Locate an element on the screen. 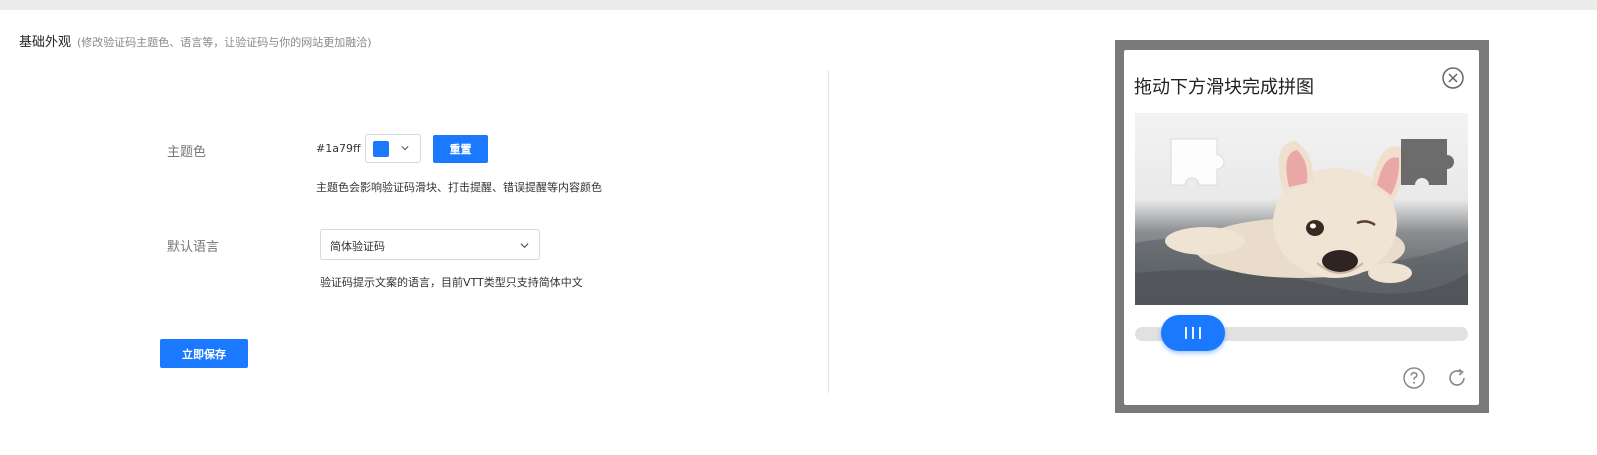 This screenshot has height=455, width=1597. section-title: 基础外观 (修改验证码主题色、语言等，让验证码与你的网站更加融洽) is located at coordinates (195, 40).